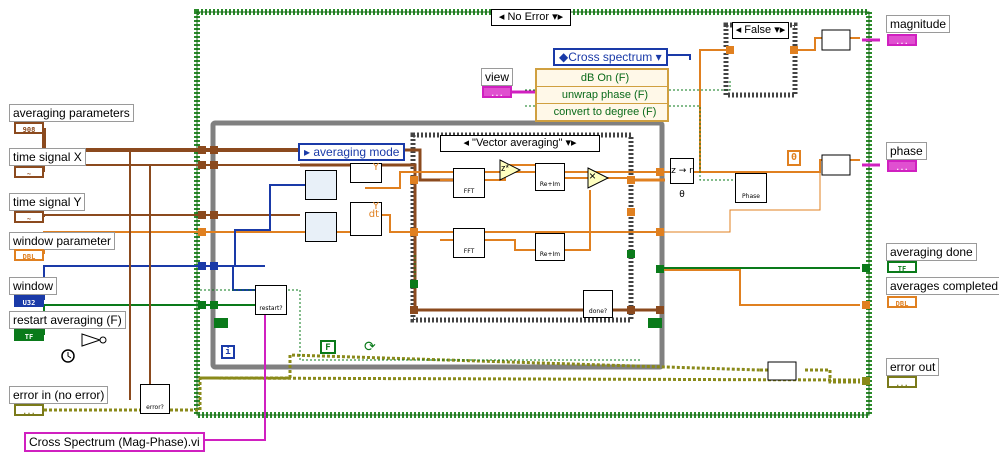 Image resolution: width=999 pixels, height=454 pixels. Describe the element at coordinates (550, 177) in the screenshot. I see `re-im-node-top: Re+Im` at that location.